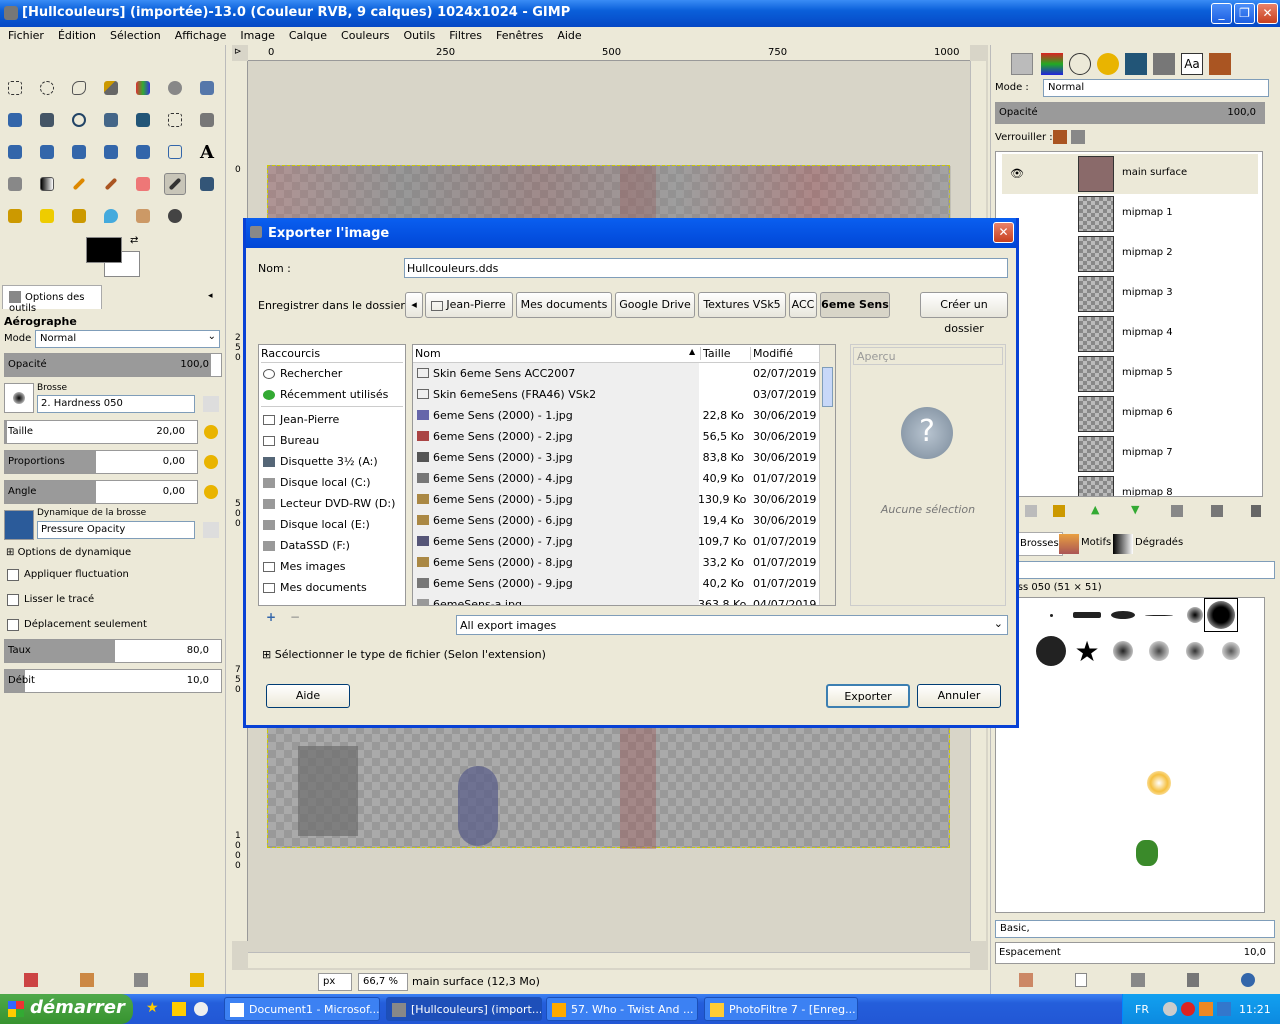 This screenshot has width=1280, height=1024. What do you see at coordinates (127, 339) in the screenshot?
I see `mode-select: Normal ⌄` at bounding box center [127, 339].